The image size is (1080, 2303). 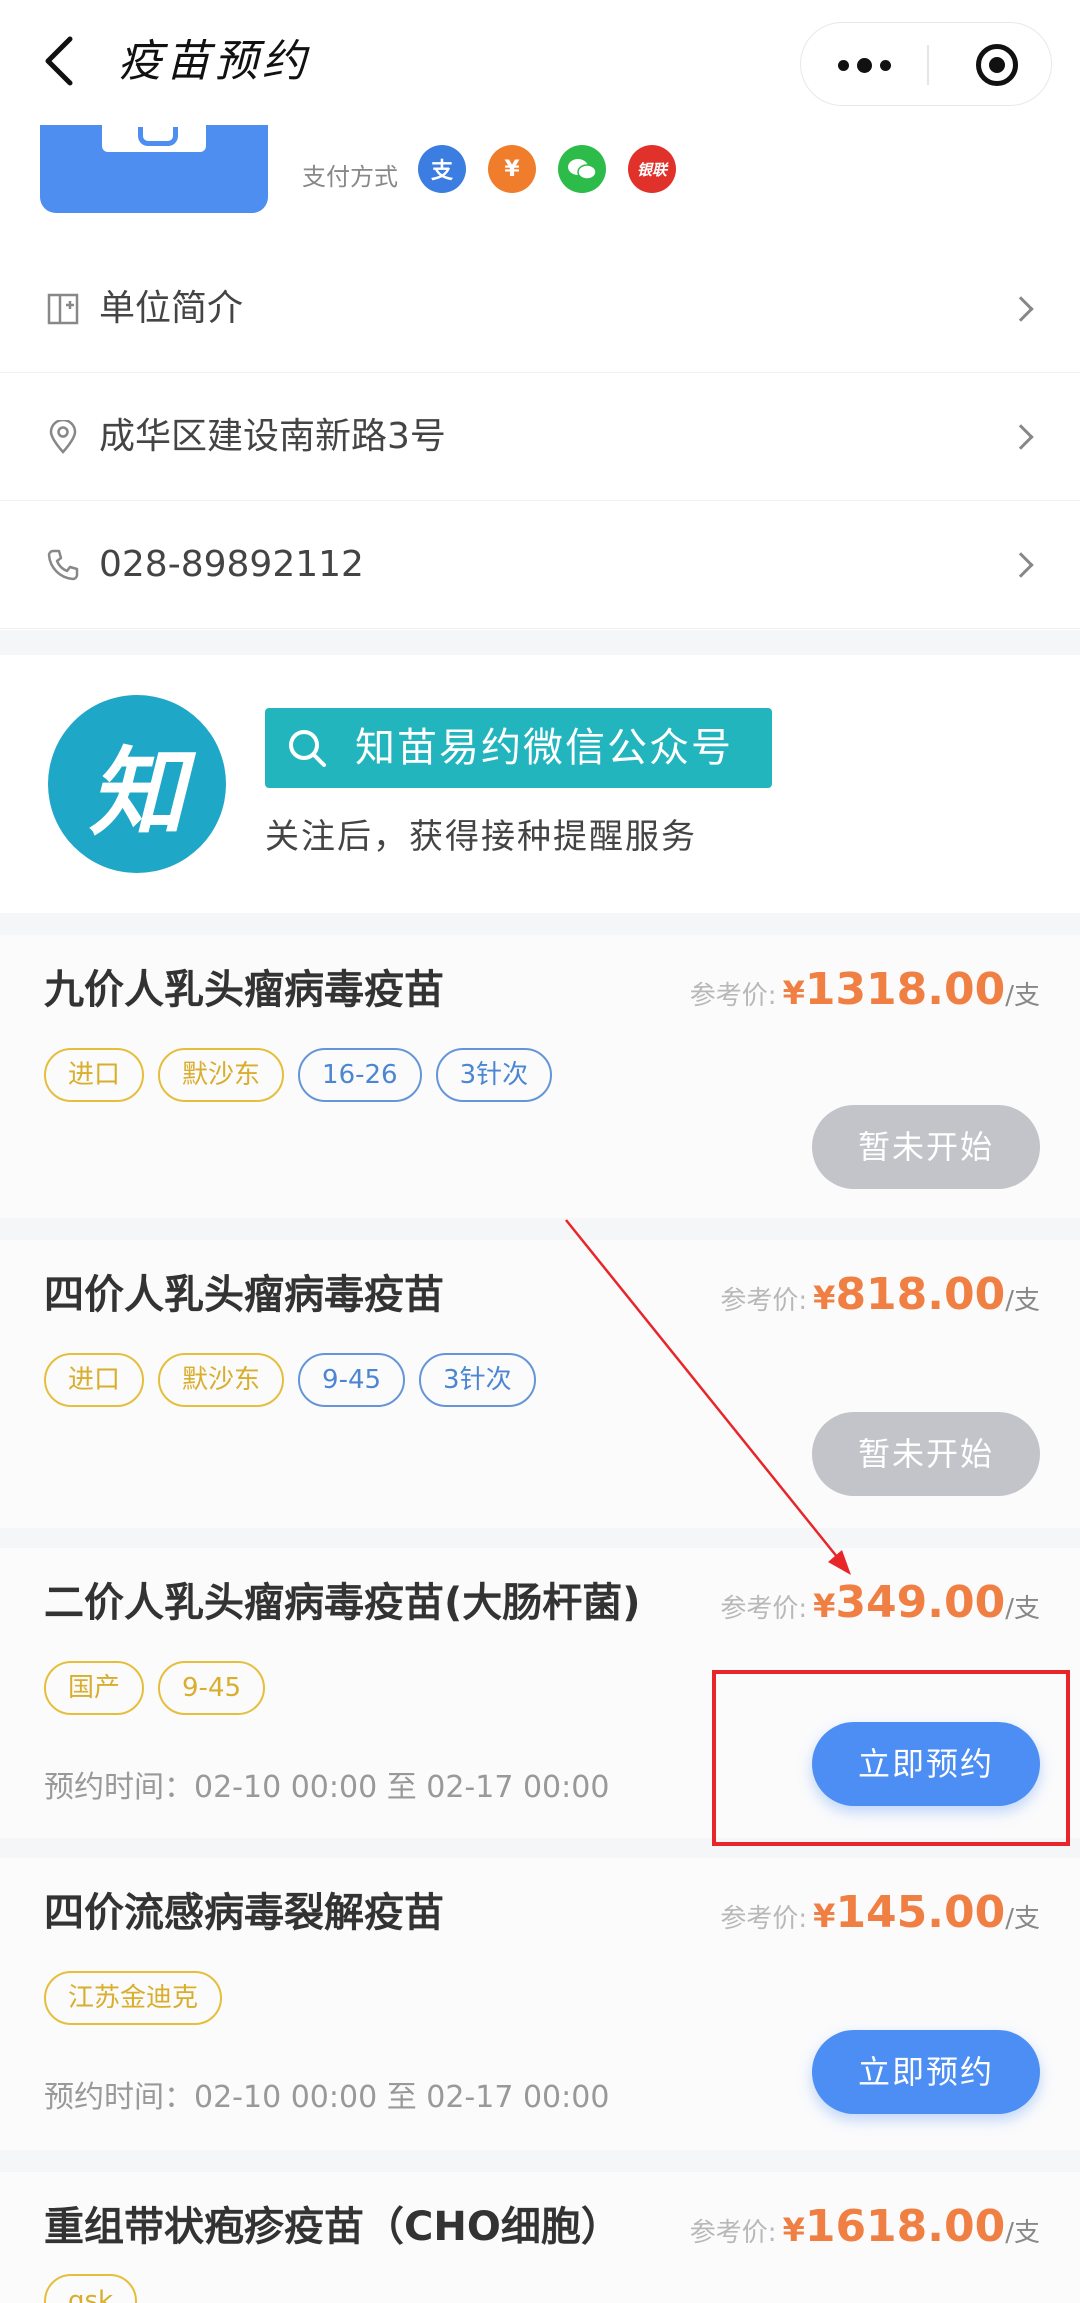 I want to click on page-title: 疫苗预约, so click(x=214, y=61).